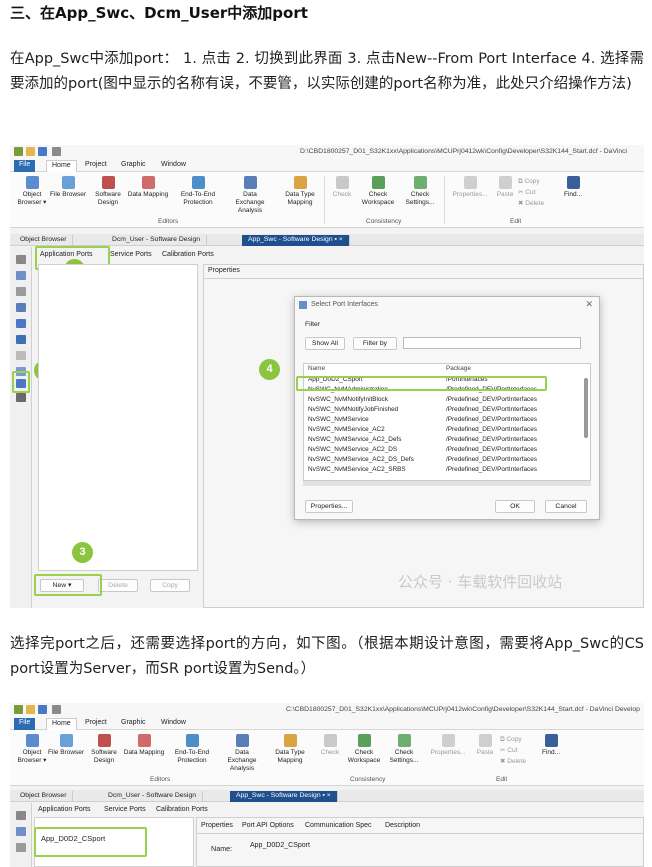  Describe the element at coordinates (148, 182) in the screenshot. I see `data-mapping-icon` at that location.